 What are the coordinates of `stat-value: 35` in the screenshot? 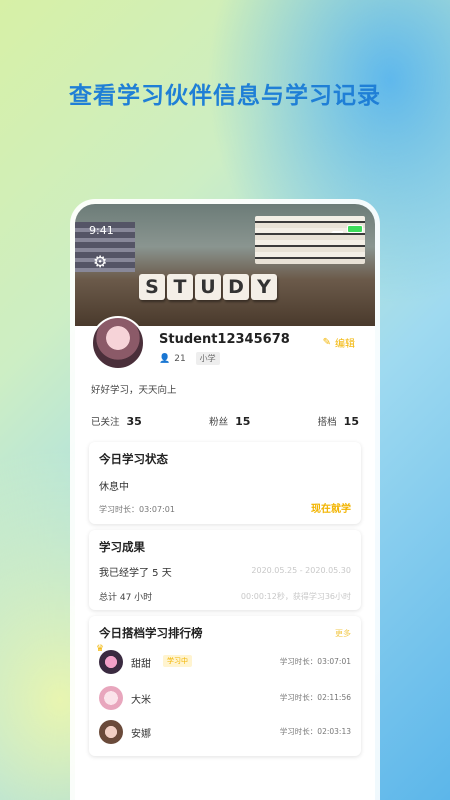 It's located at (134, 421).